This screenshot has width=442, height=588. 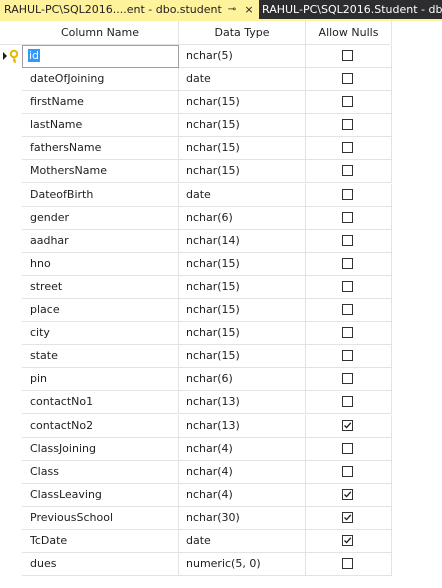 I want to click on table-row: PreviousSchool nchar(30), so click(x=221, y=518).